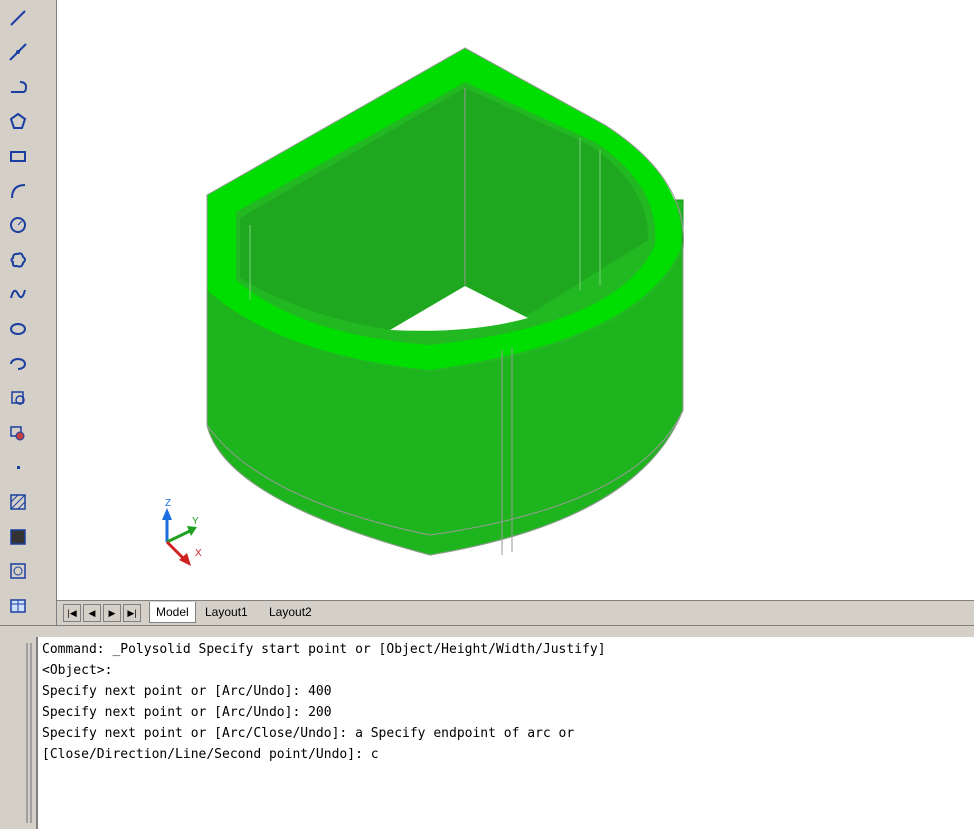  What do you see at coordinates (77, 670) in the screenshot?
I see `command-line: <Object>:` at bounding box center [77, 670].